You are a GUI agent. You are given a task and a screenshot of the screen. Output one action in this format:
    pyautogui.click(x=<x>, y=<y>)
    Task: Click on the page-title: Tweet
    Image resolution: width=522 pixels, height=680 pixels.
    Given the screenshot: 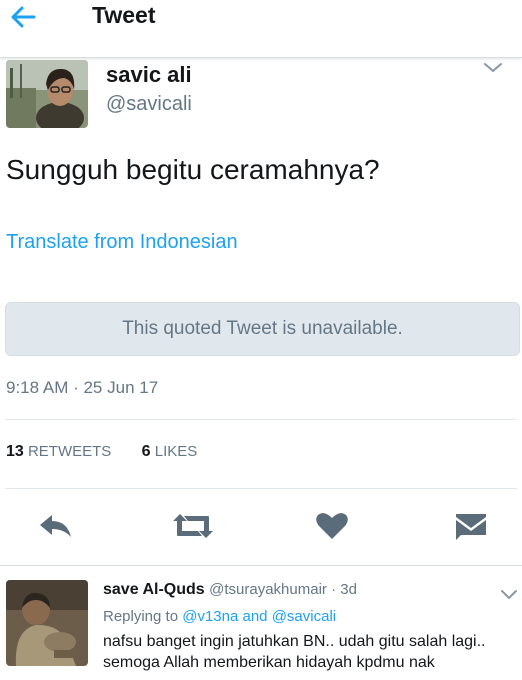 What is the action you would take?
    pyautogui.click(x=124, y=15)
    